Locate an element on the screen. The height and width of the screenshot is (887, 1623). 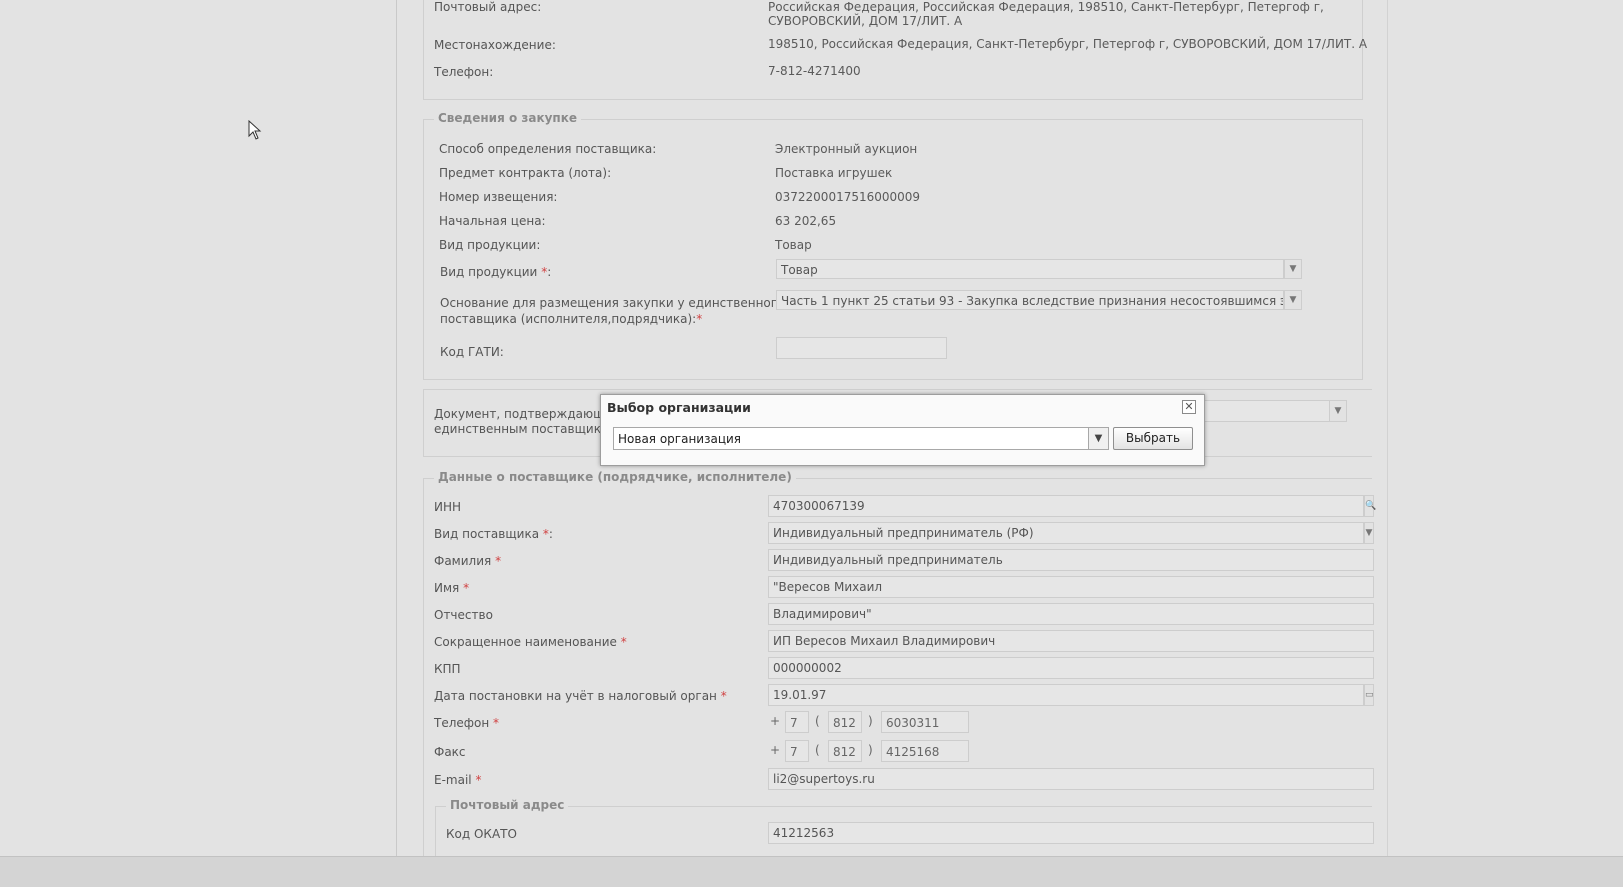
fax-paren-open: ( is located at coordinates (817, 750).